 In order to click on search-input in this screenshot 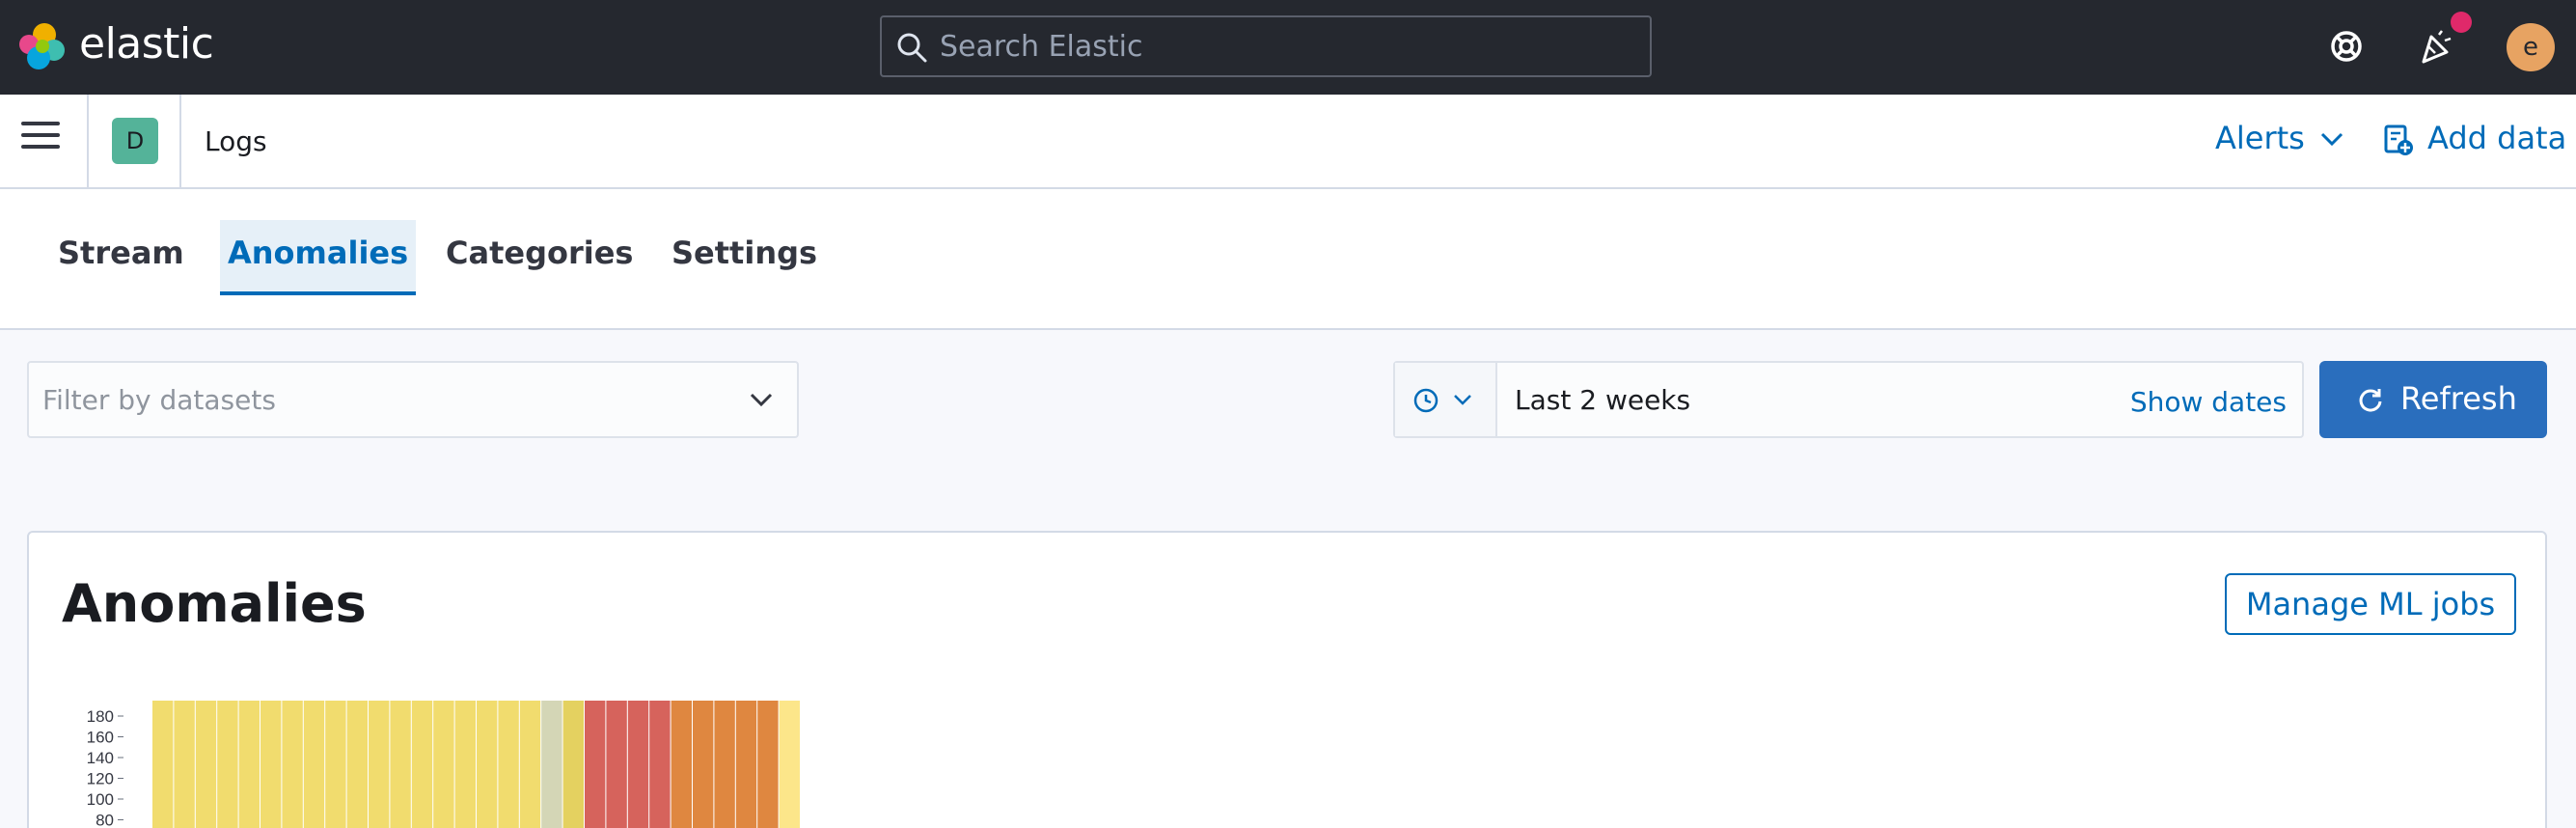, I will do `click(1287, 46)`.